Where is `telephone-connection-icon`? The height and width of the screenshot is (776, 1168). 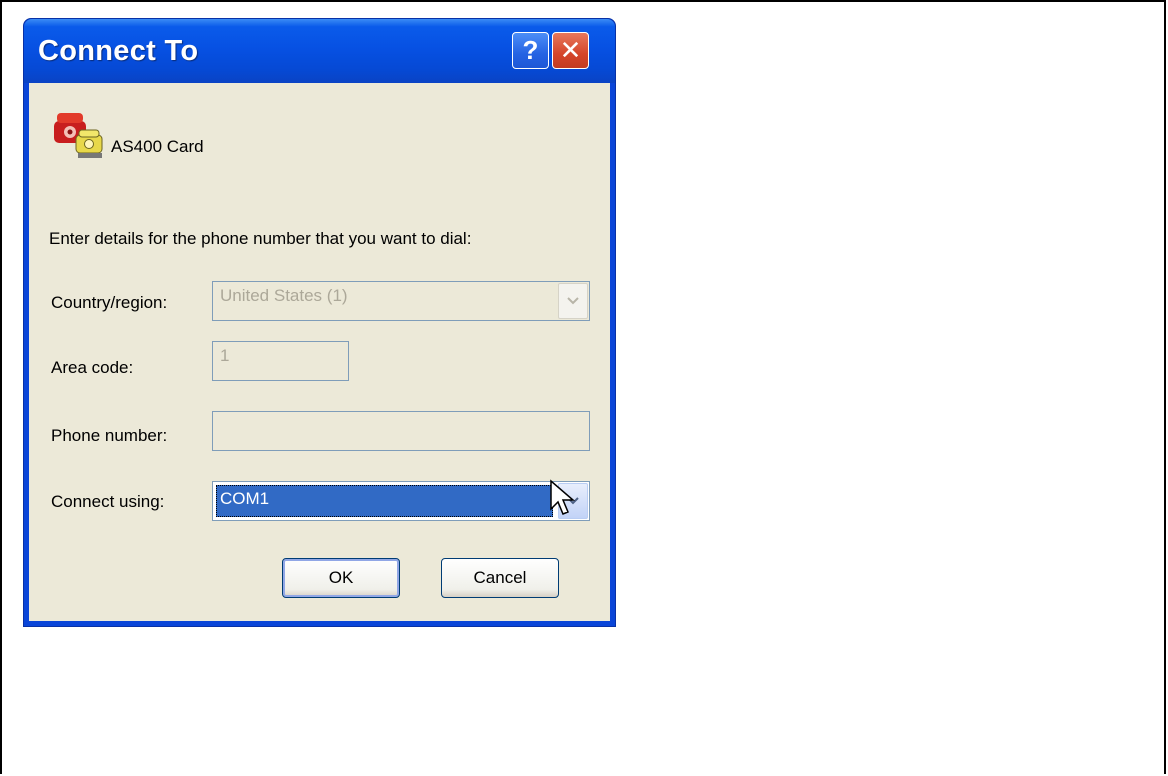 telephone-connection-icon is located at coordinates (78, 135).